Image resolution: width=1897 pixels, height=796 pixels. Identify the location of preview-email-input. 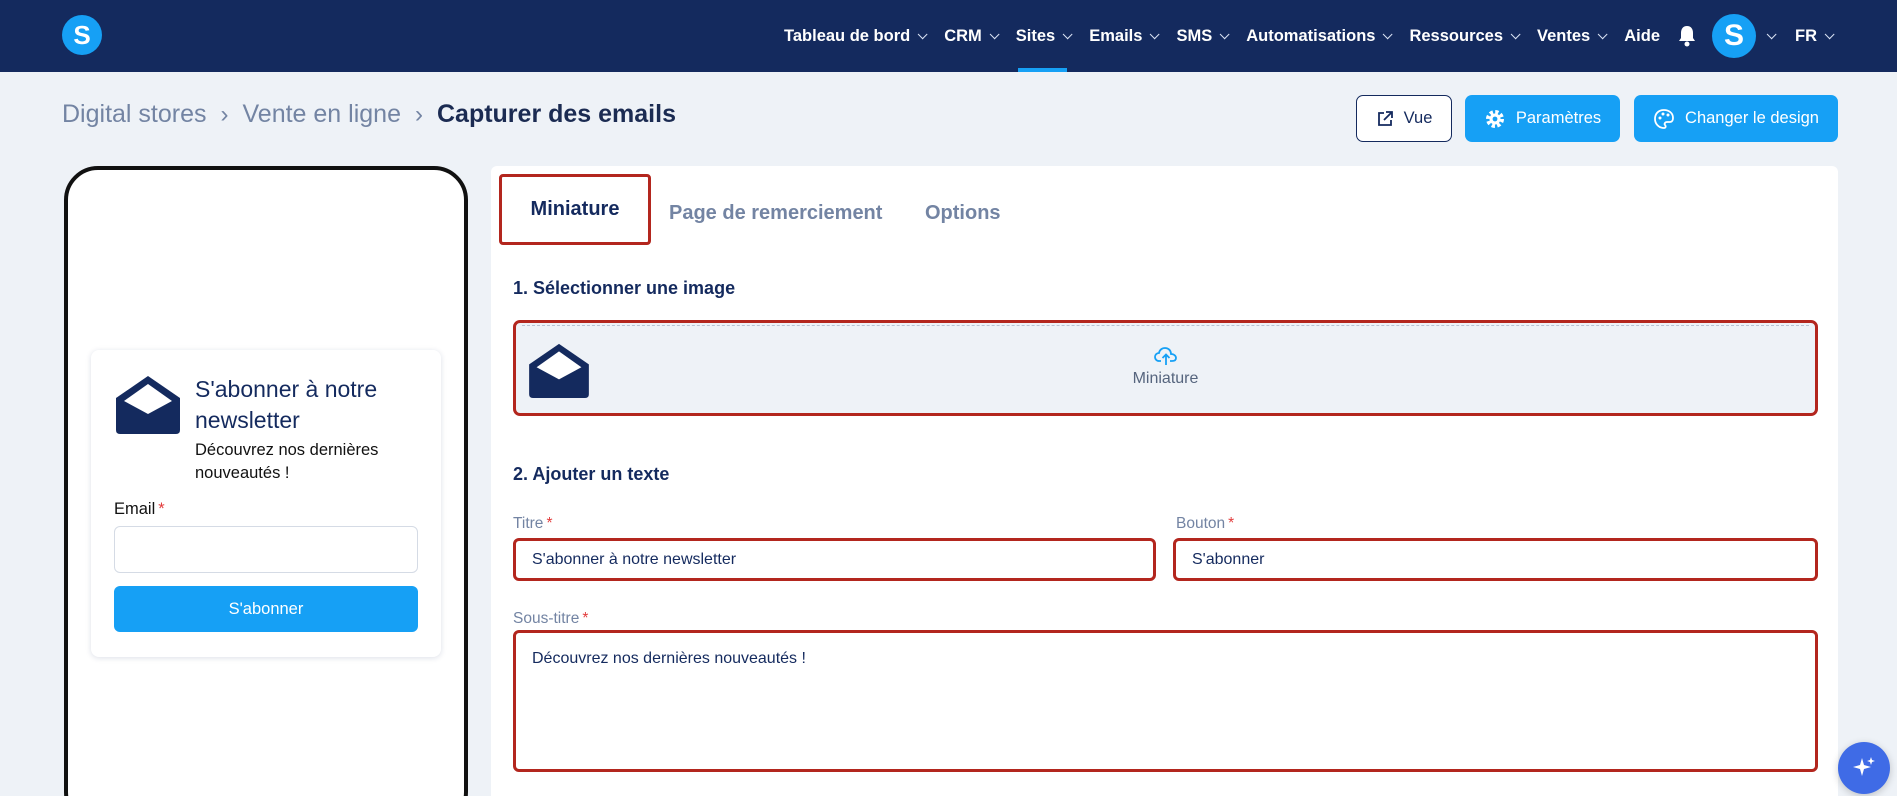
(266, 549).